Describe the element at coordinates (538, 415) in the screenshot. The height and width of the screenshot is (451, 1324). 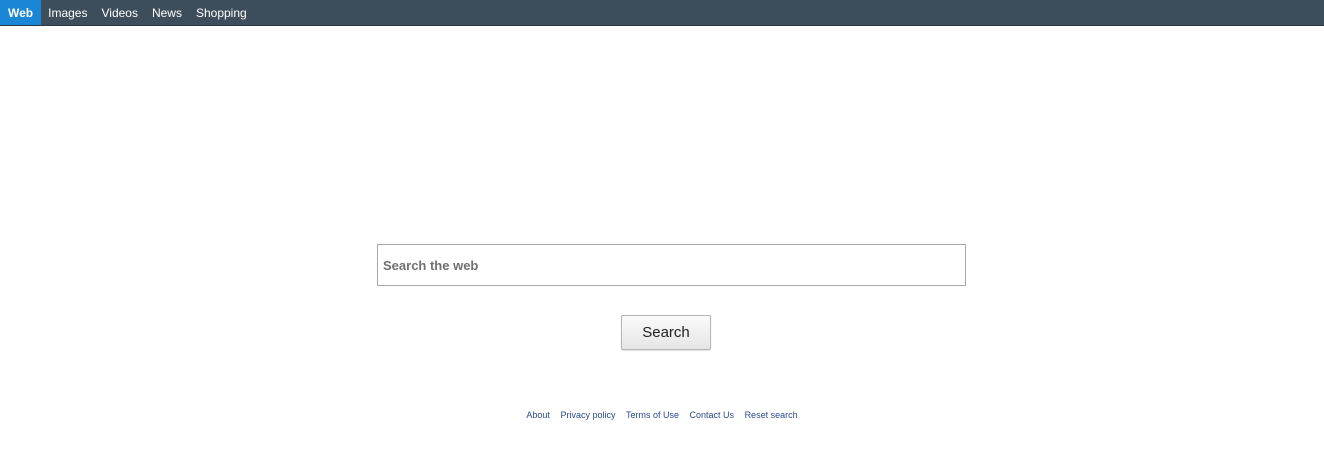
I see `footer-link-about: About` at that location.